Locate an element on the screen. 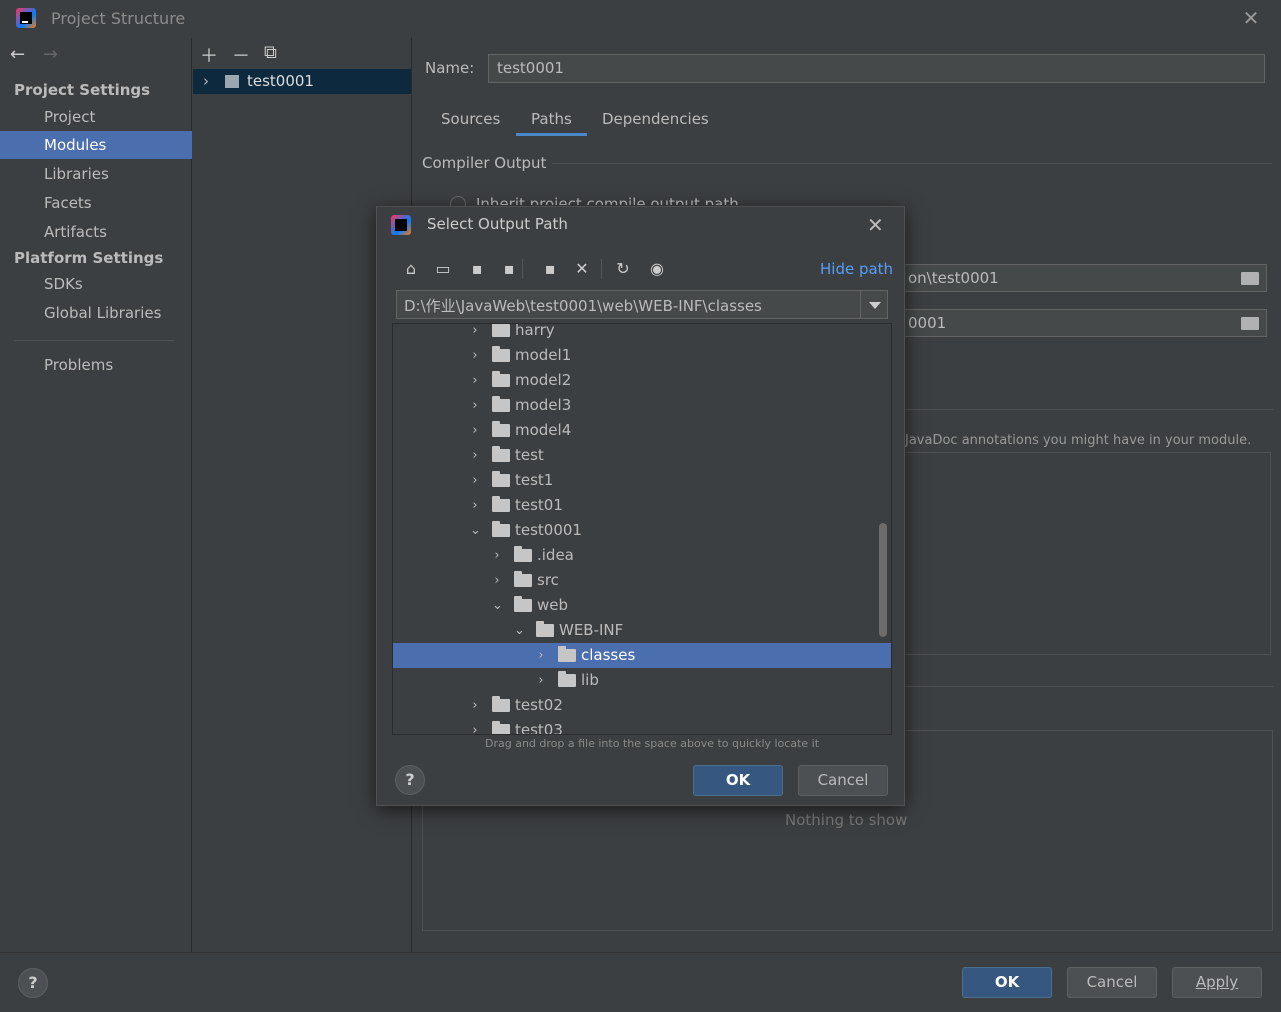  close-icon: ✕ is located at coordinates (875, 225).